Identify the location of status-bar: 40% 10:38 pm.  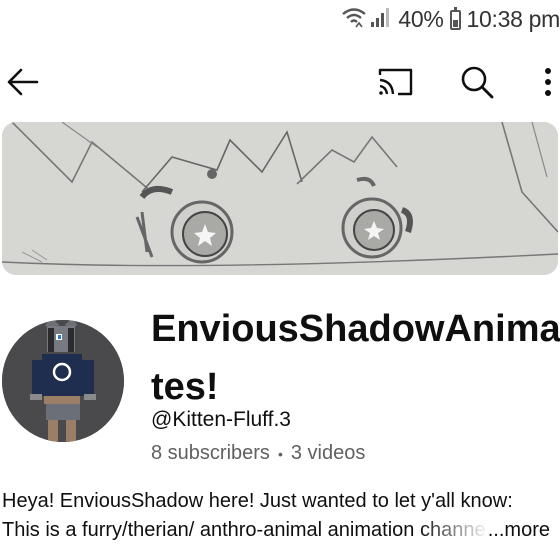
(280, 21).